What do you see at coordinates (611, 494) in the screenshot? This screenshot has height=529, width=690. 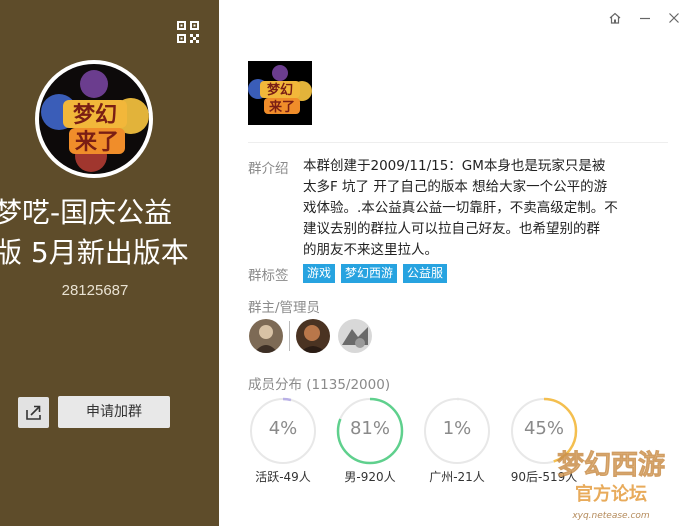 I see `svg-text: 官方论坛` at bounding box center [611, 494].